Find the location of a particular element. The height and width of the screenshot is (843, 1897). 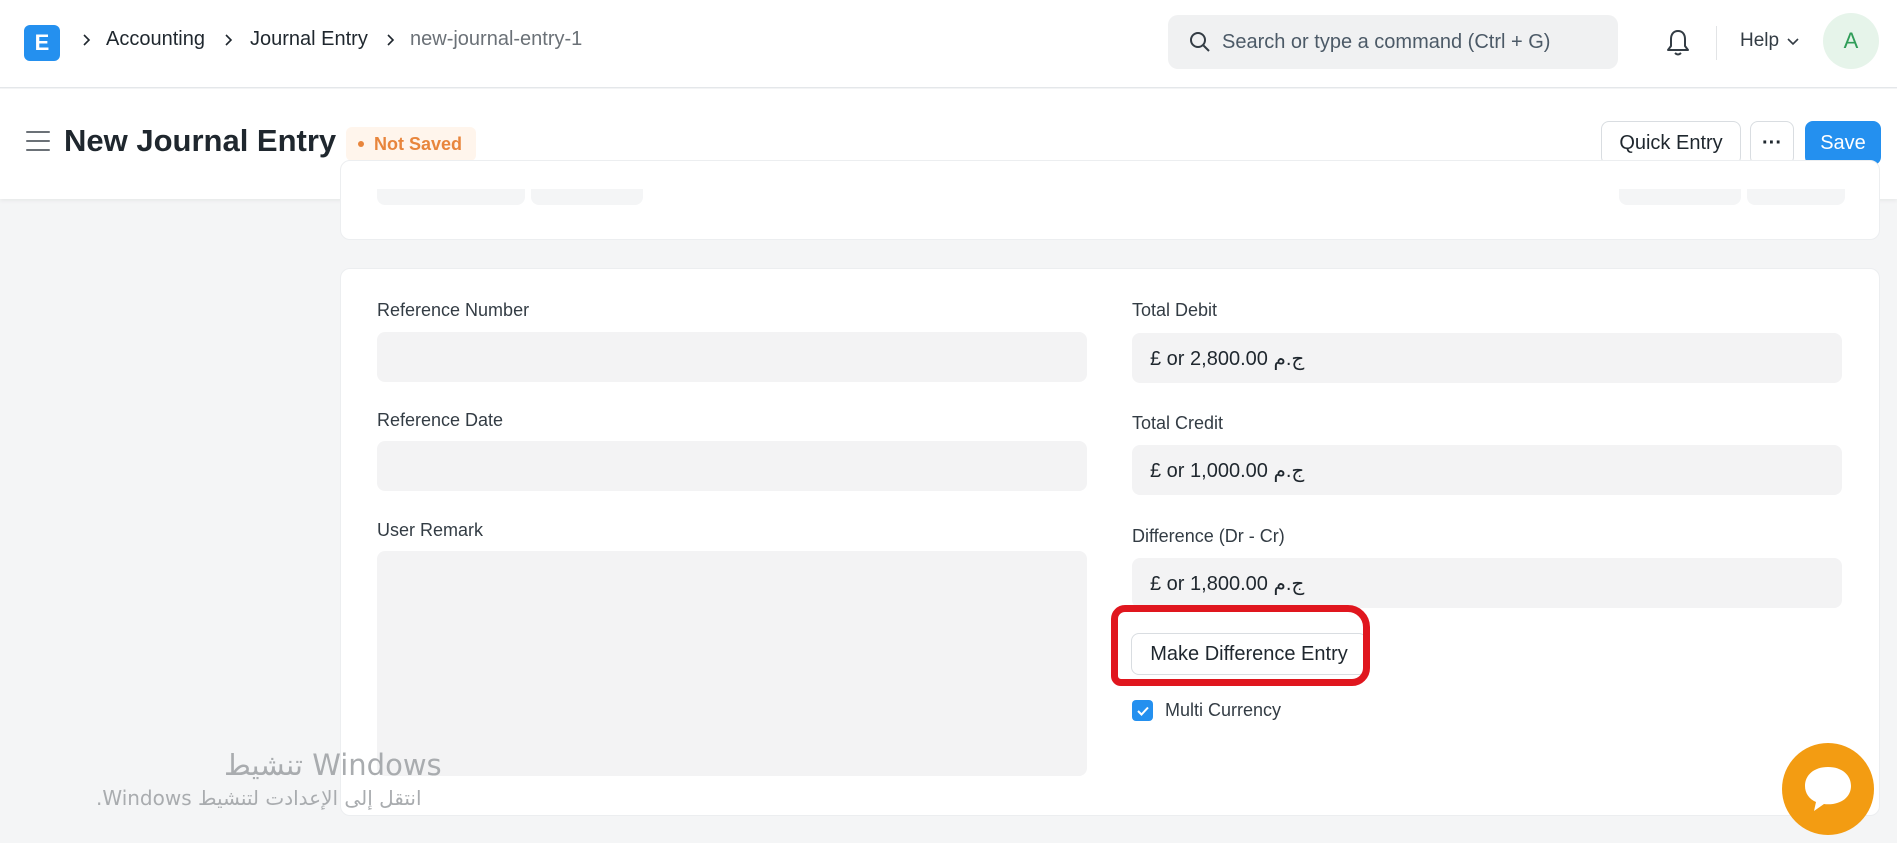

multi-currency-checkbox is located at coordinates (1142, 710).